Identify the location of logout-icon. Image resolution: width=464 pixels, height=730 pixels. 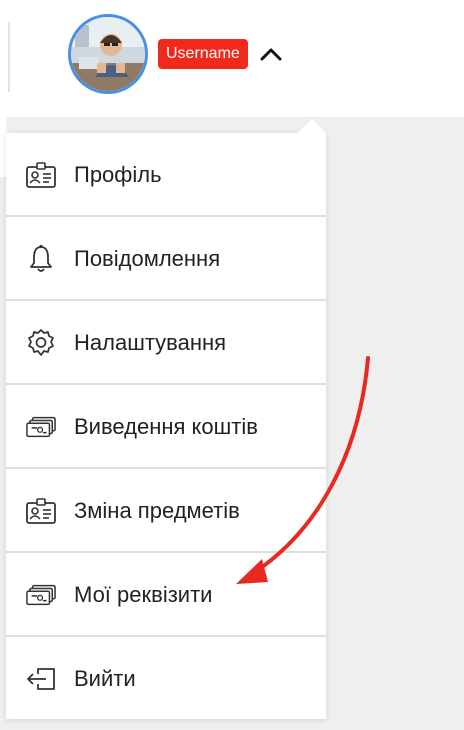
(41, 679).